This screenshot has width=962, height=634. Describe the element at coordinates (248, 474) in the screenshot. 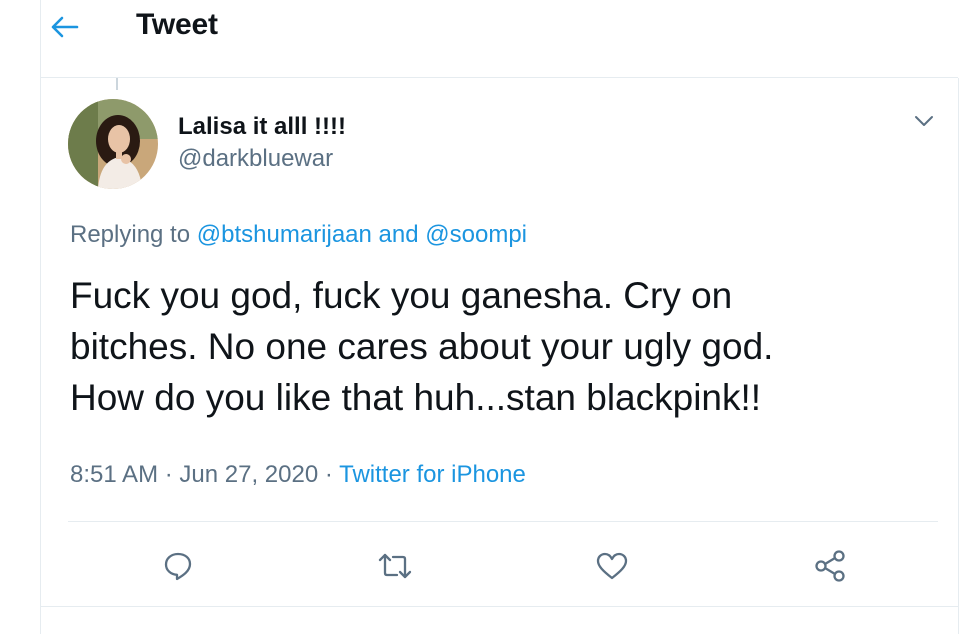

I see `tweet-date: Jun 27, 2020` at that location.